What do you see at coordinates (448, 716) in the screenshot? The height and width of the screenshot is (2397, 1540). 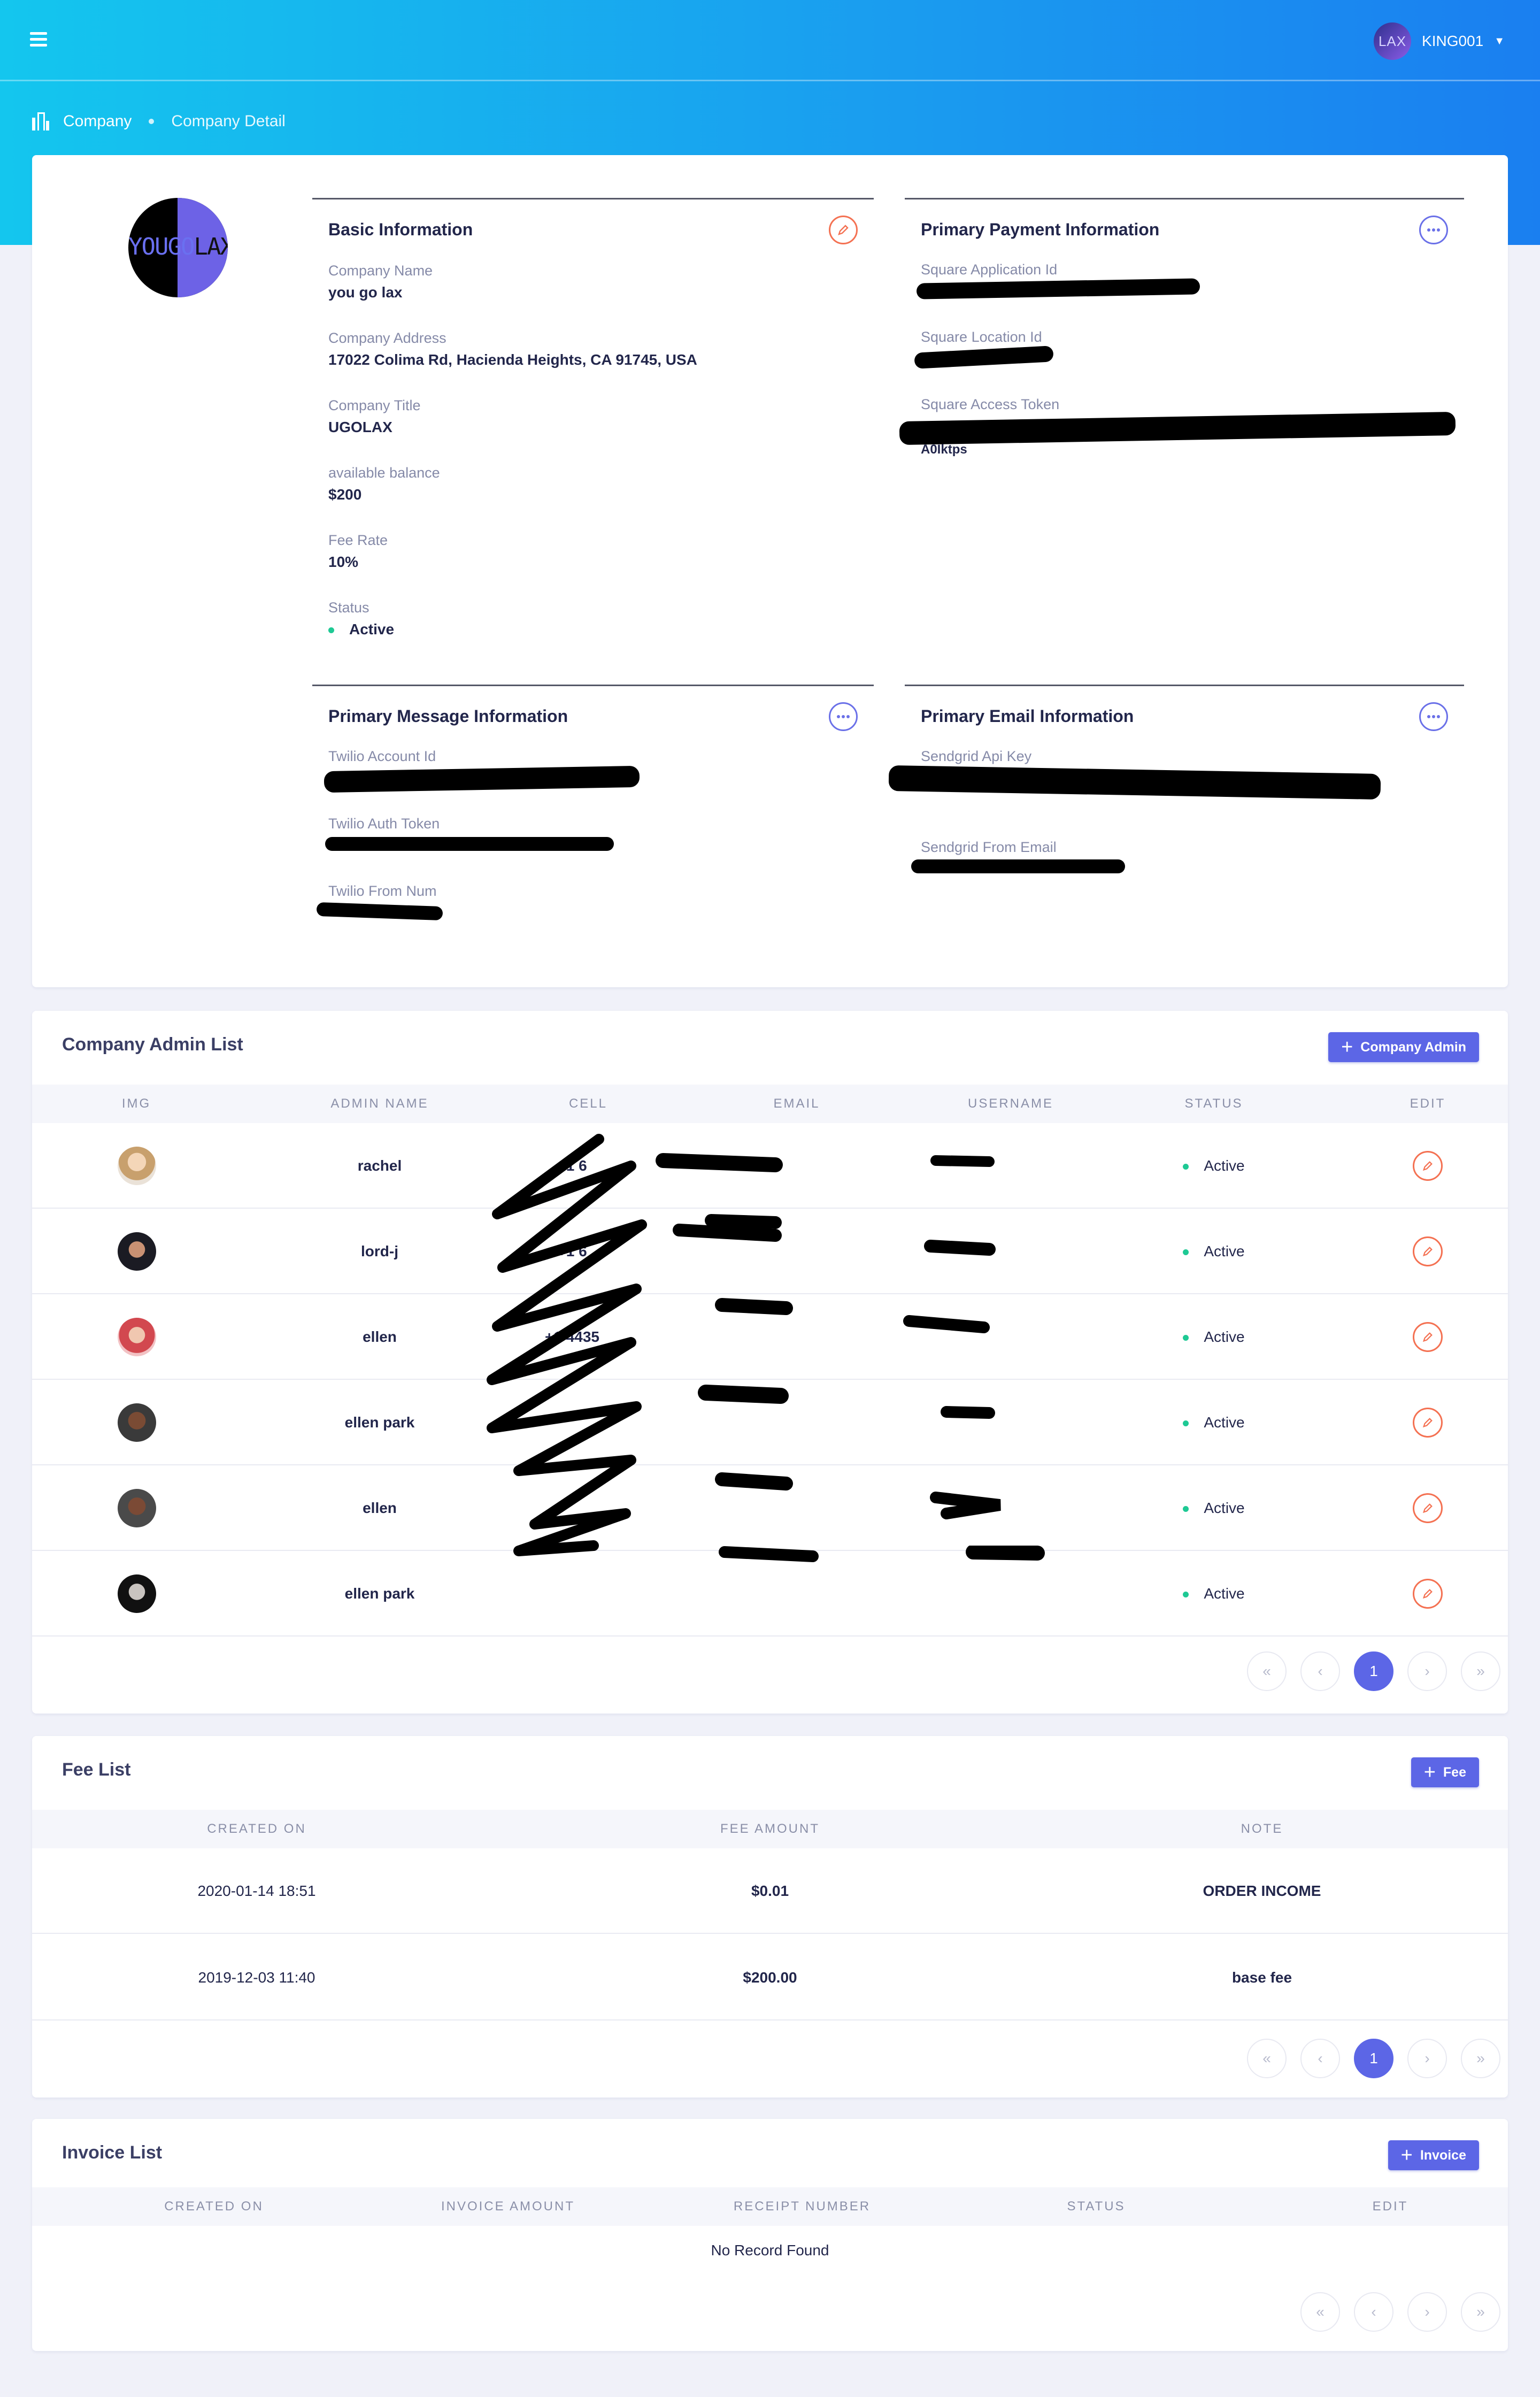 I see `message-information-title: Primary Message Information` at bounding box center [448, 716].